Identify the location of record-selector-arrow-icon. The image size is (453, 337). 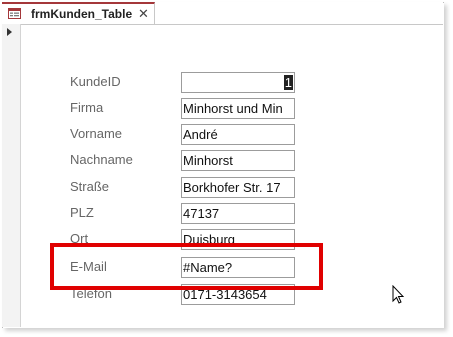
(9, 32).